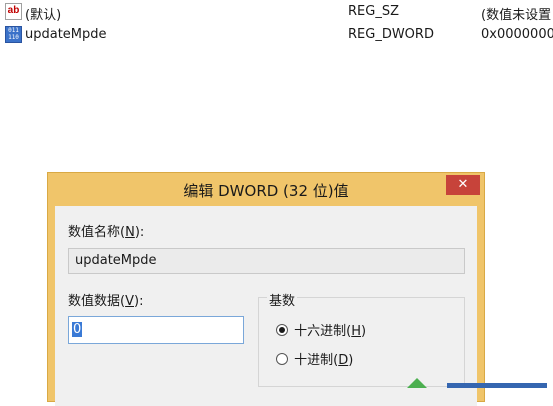 The width and height of the screenshot is (553, 406). I want to click on value-type: REG_SZ, so click(373, 11).